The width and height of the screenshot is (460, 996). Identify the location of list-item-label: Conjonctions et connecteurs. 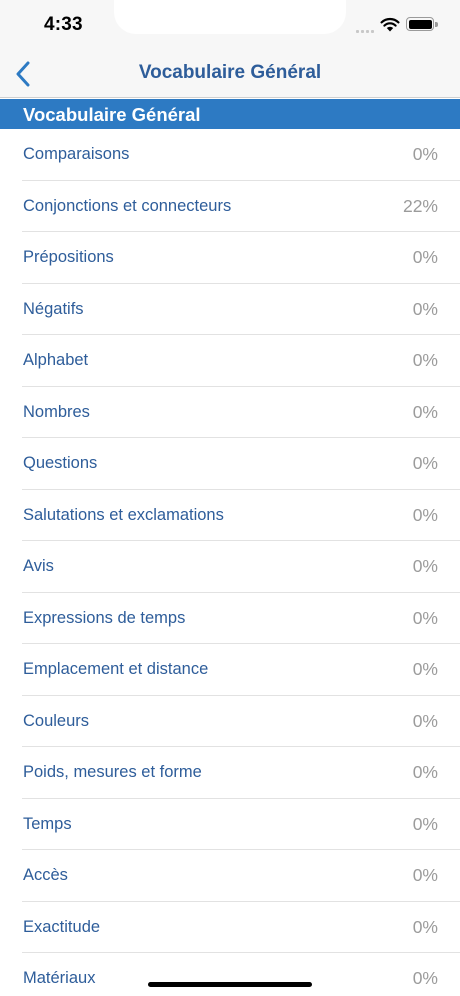
(127, 205).